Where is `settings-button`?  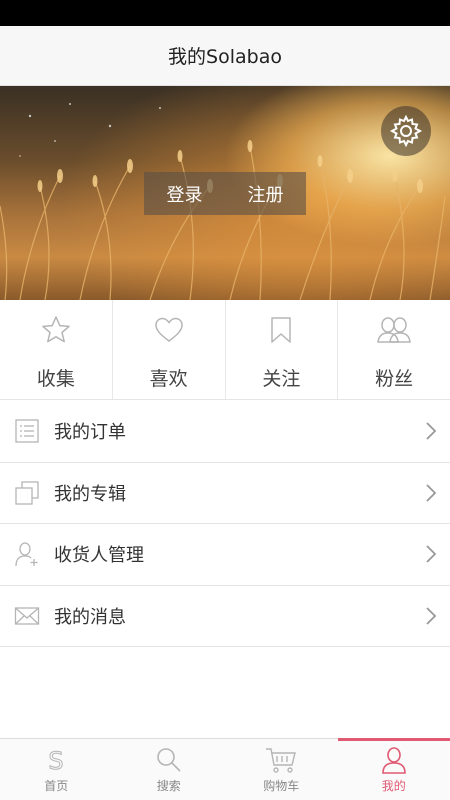
settings-button is located at coordinates (406, 131).